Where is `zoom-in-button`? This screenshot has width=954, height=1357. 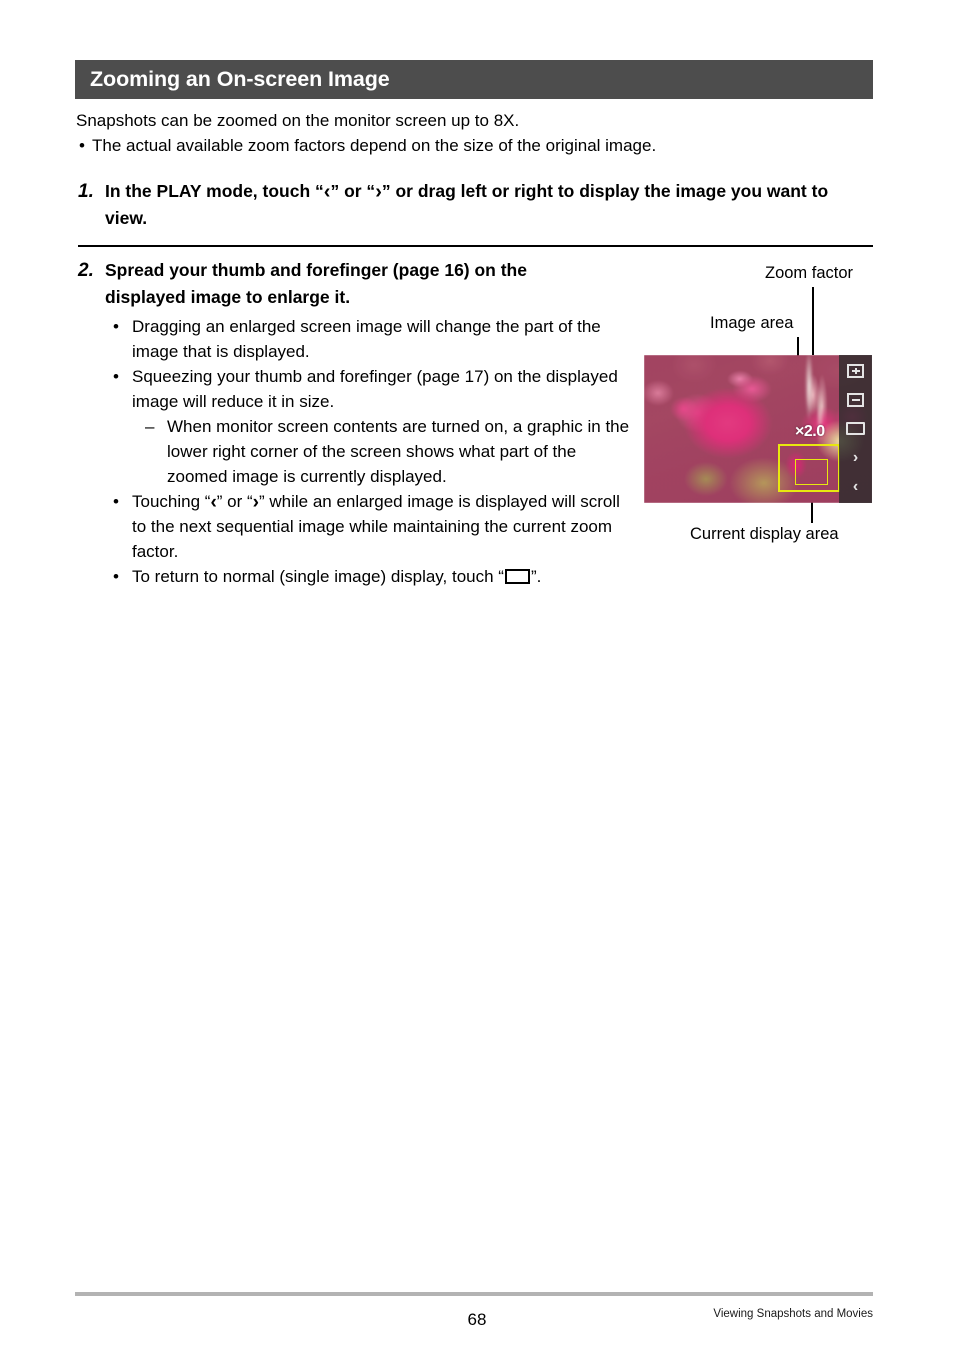
zoom-in-button is located at coordinates (855, 371).